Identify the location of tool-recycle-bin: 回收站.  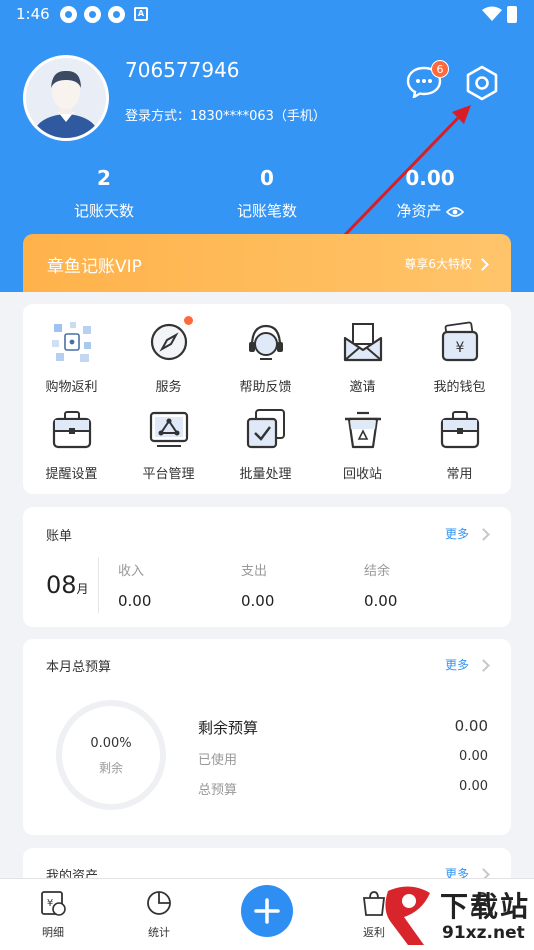
(362, 444).